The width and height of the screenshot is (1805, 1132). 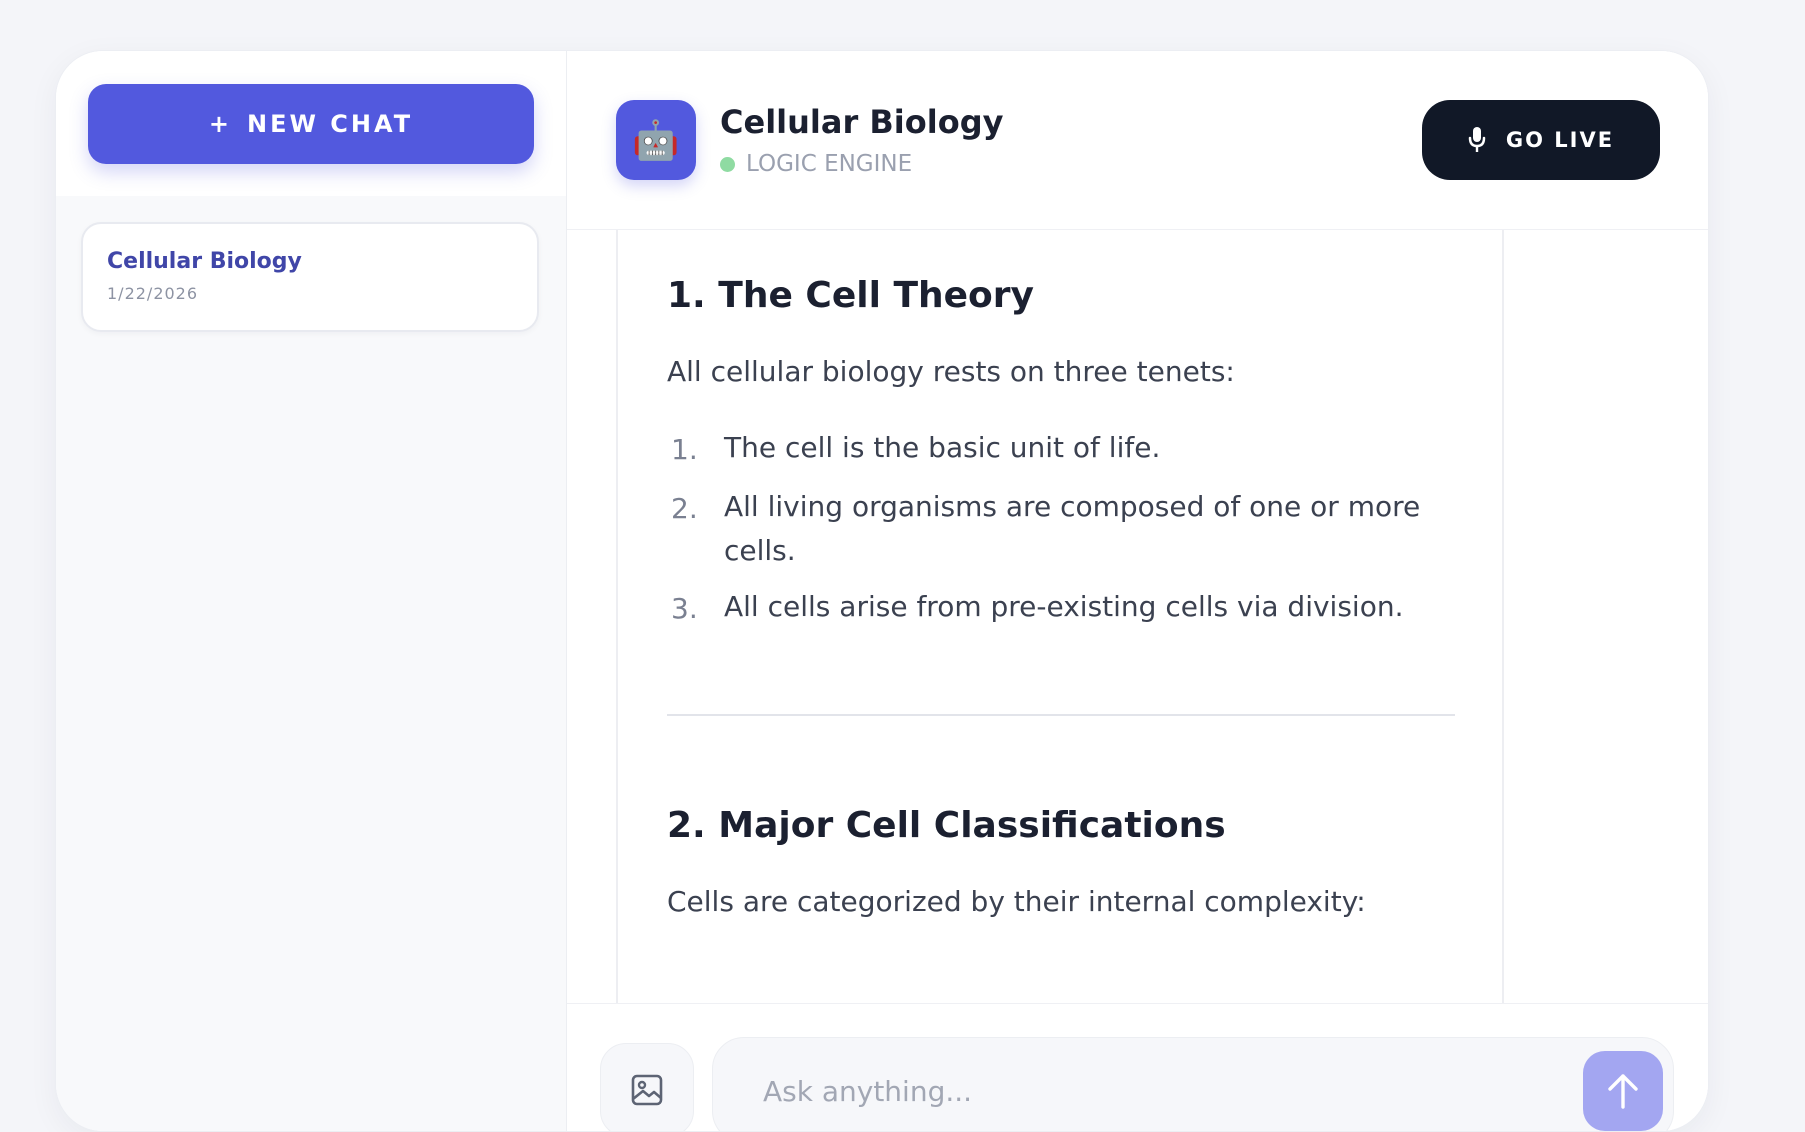 What do you see at coordinates (218, 124) in the screenshot?
I see `plus-icon: +` at bounding box center [218, 124].